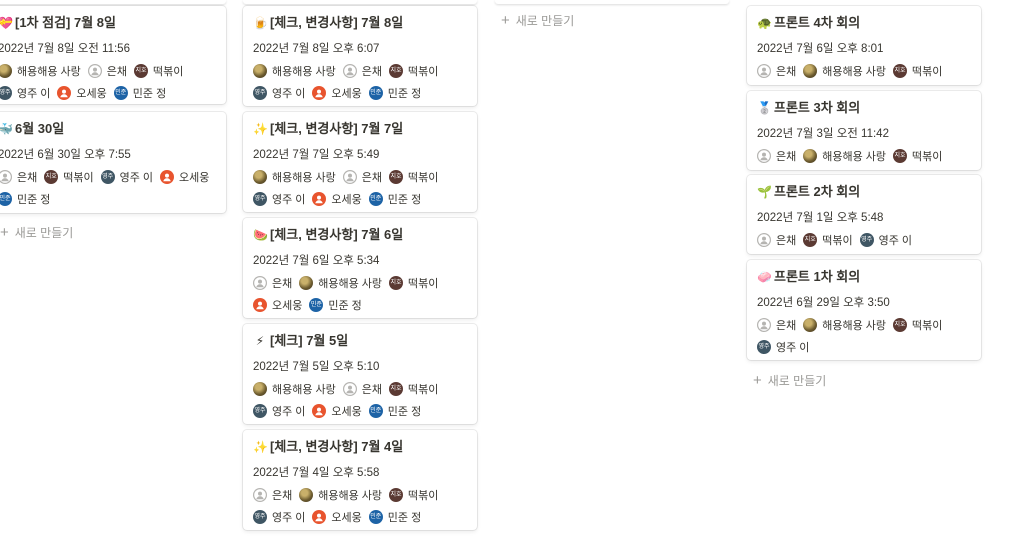 The height and width of the screenshot is (544, 1011). What do you see at coordinates (823, 303) in the screenshot?
I see `created-time: 2022년 6월 29일 오후 3:50` at bounding box center [823, 303].